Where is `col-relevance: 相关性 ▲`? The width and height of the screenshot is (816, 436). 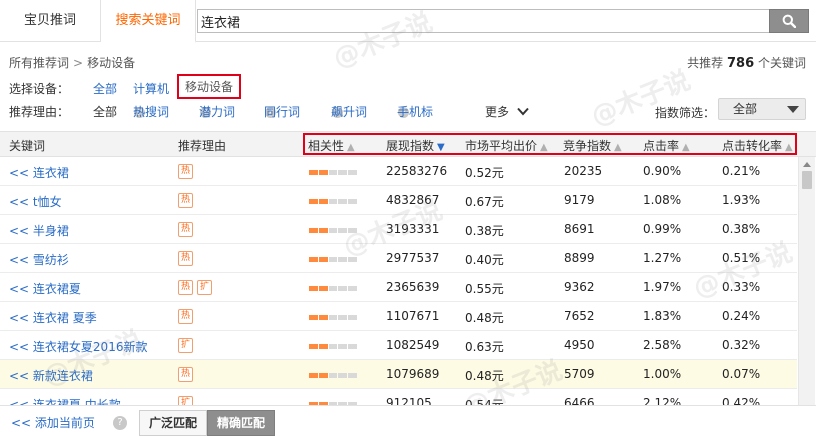
col-relevance: 相关性 ▲ is located at coordinates (331, 145).